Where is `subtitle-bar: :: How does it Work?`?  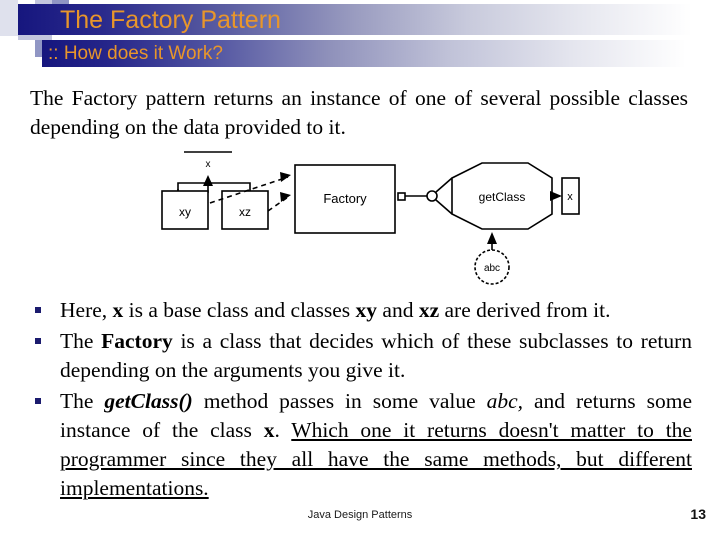 subtitle-bar: :: How does it Work? is located at coordinates (381, 53).